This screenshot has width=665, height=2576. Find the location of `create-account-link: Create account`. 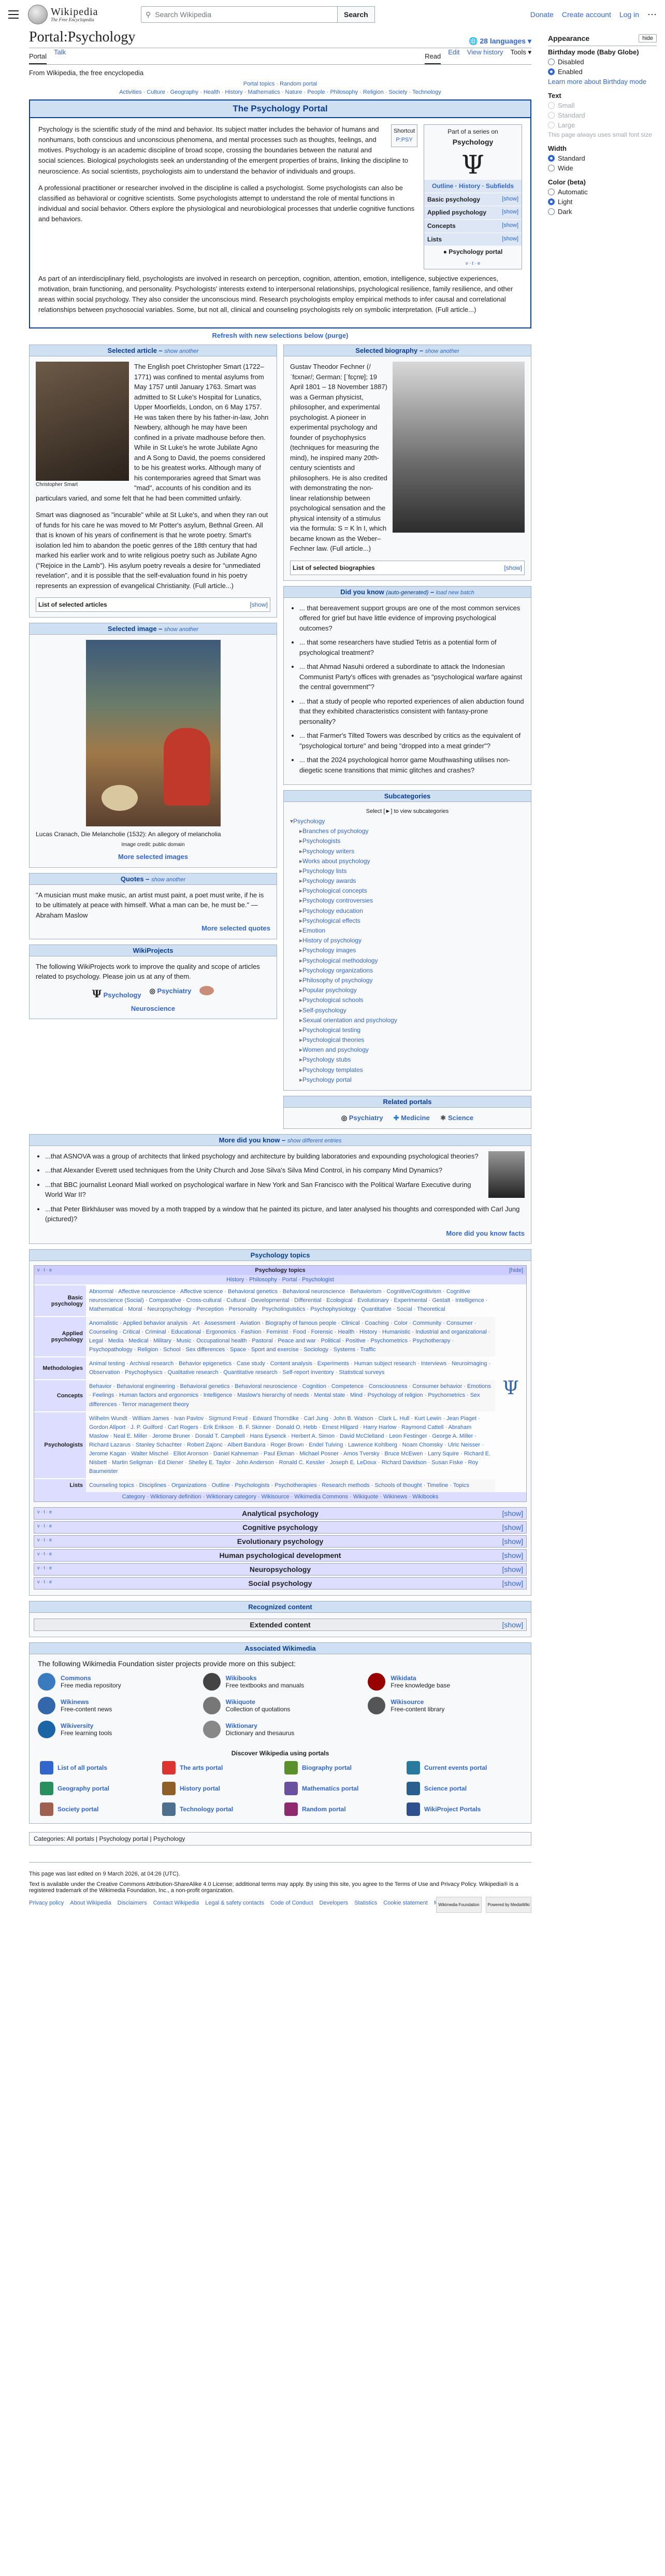

create-account-link: Create account is located at coordinates (587, 15).